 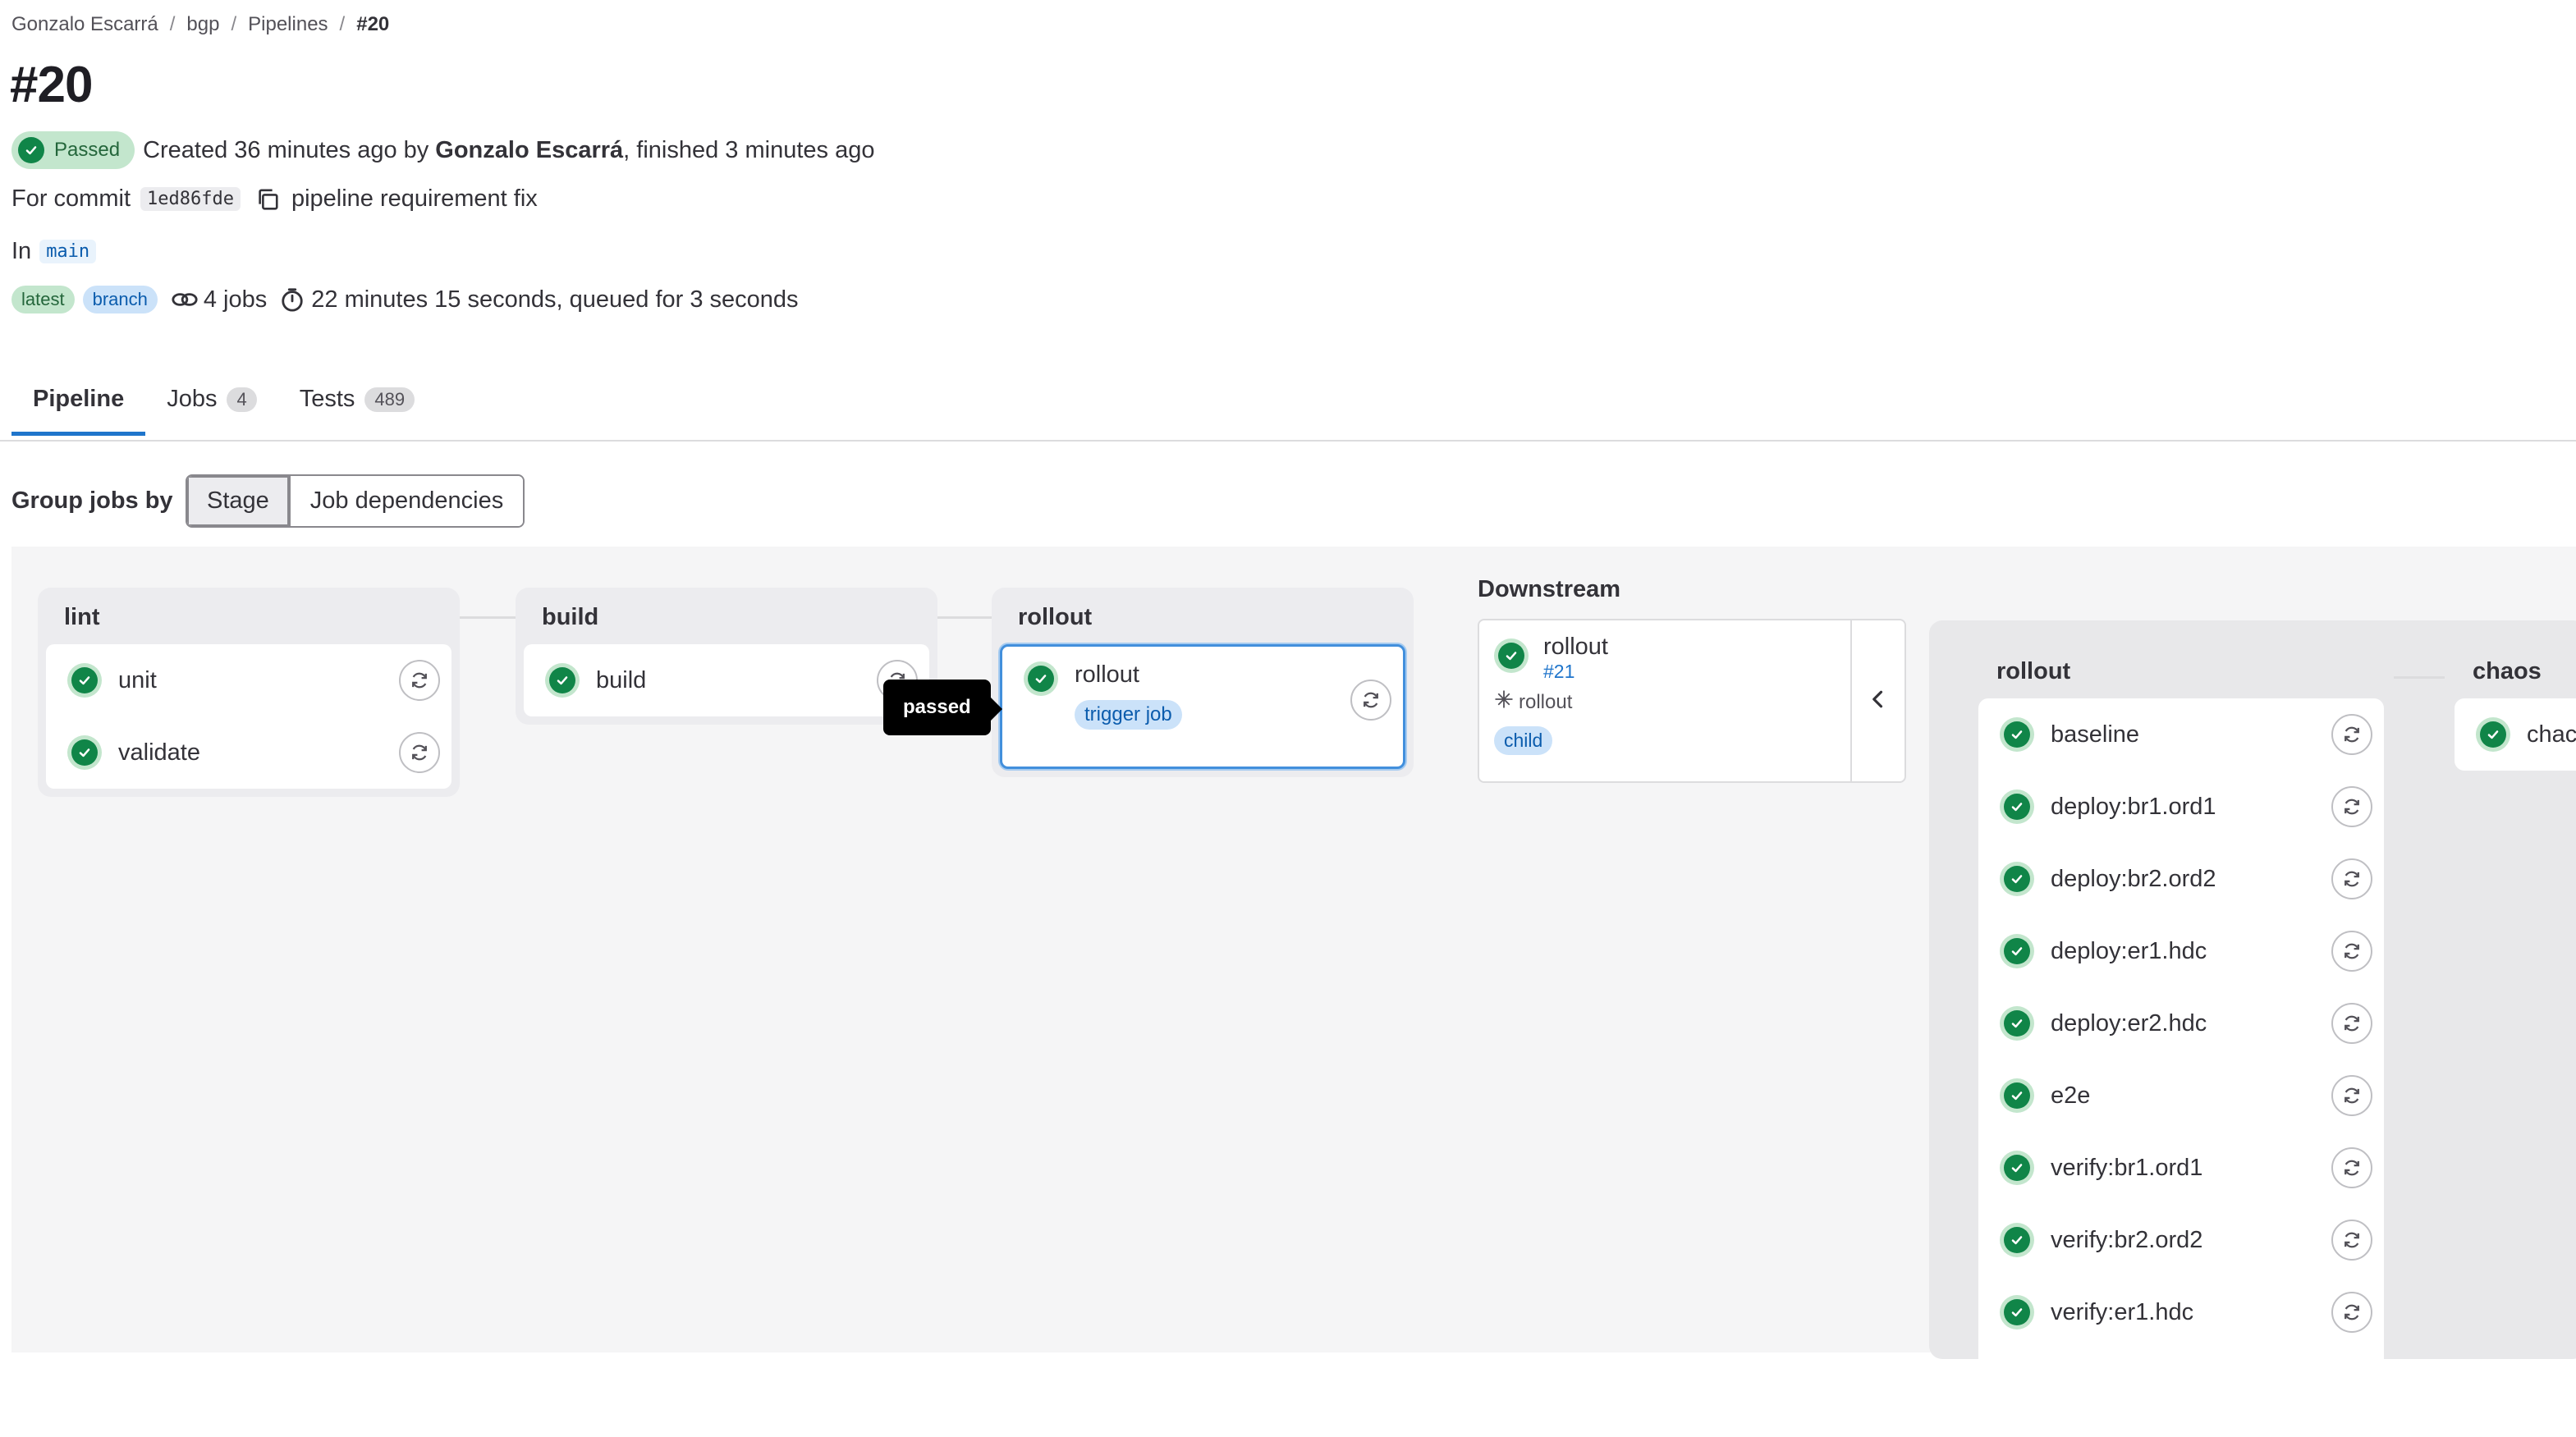 What do you see at coordinates (2133, 878) in the screenshot?
I see `job-name: deploy:br2.ord2` at bounding box center [2133, 878].